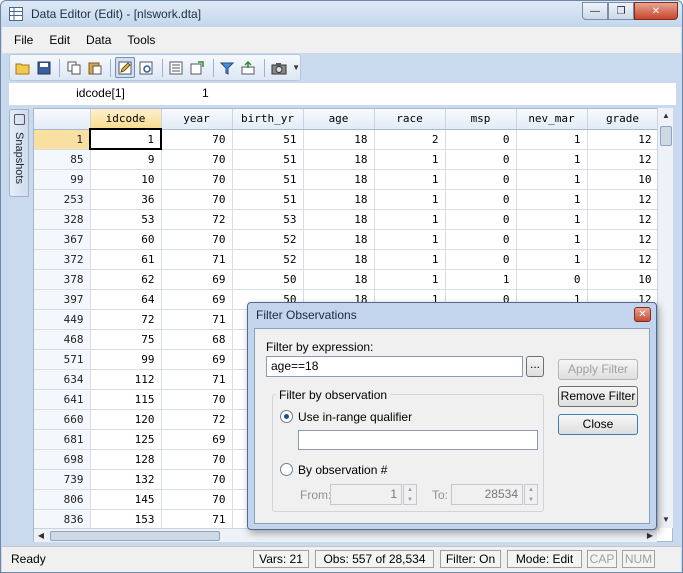 This screenshot has height=573, width=683. Describe the element at coordinates (410, 119) in the screenshot. I see `column-header: race` at that location.